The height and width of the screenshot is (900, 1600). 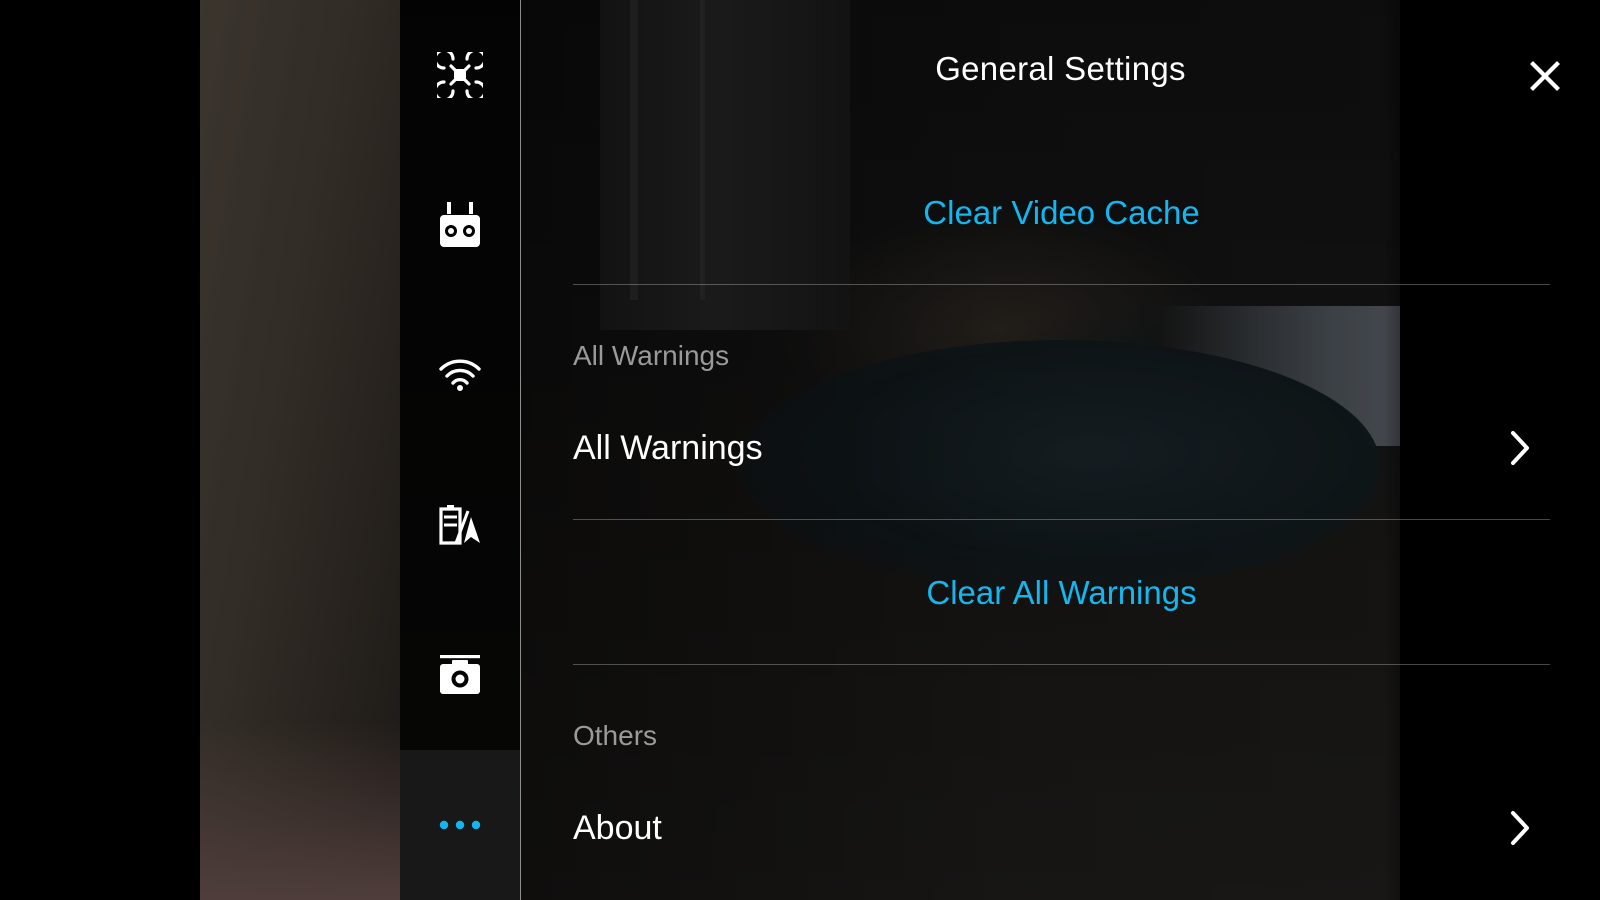 I want to click on about-label: About, so click(x=617, y=827).